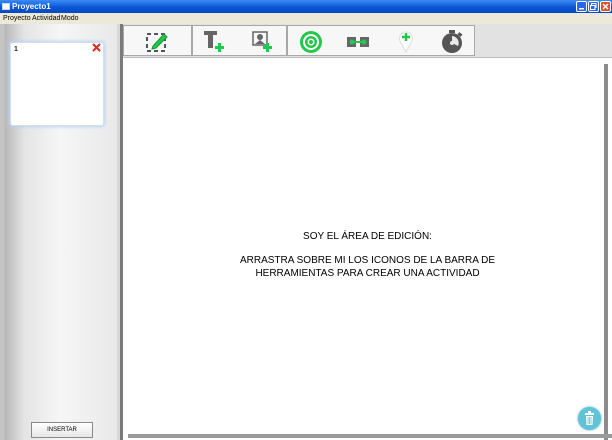  I want to click on edit-area-icon, so click(157, 42).